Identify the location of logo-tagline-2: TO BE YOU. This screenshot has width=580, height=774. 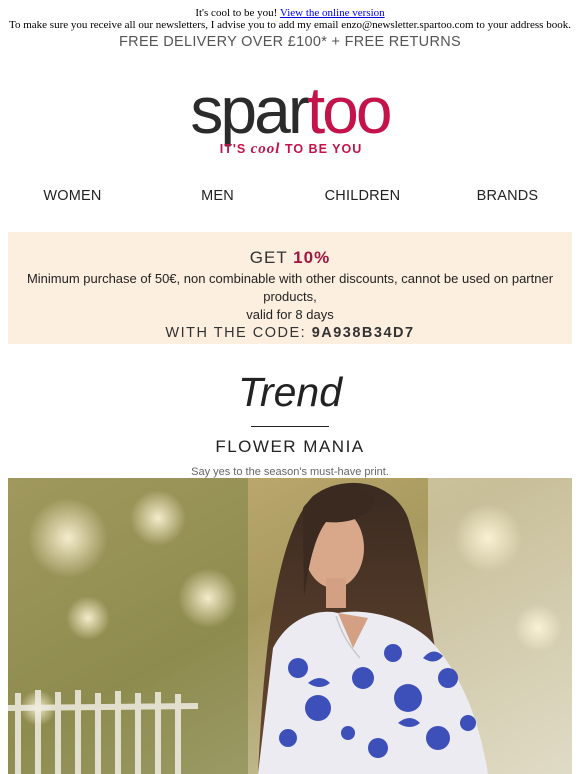
(323, 149).